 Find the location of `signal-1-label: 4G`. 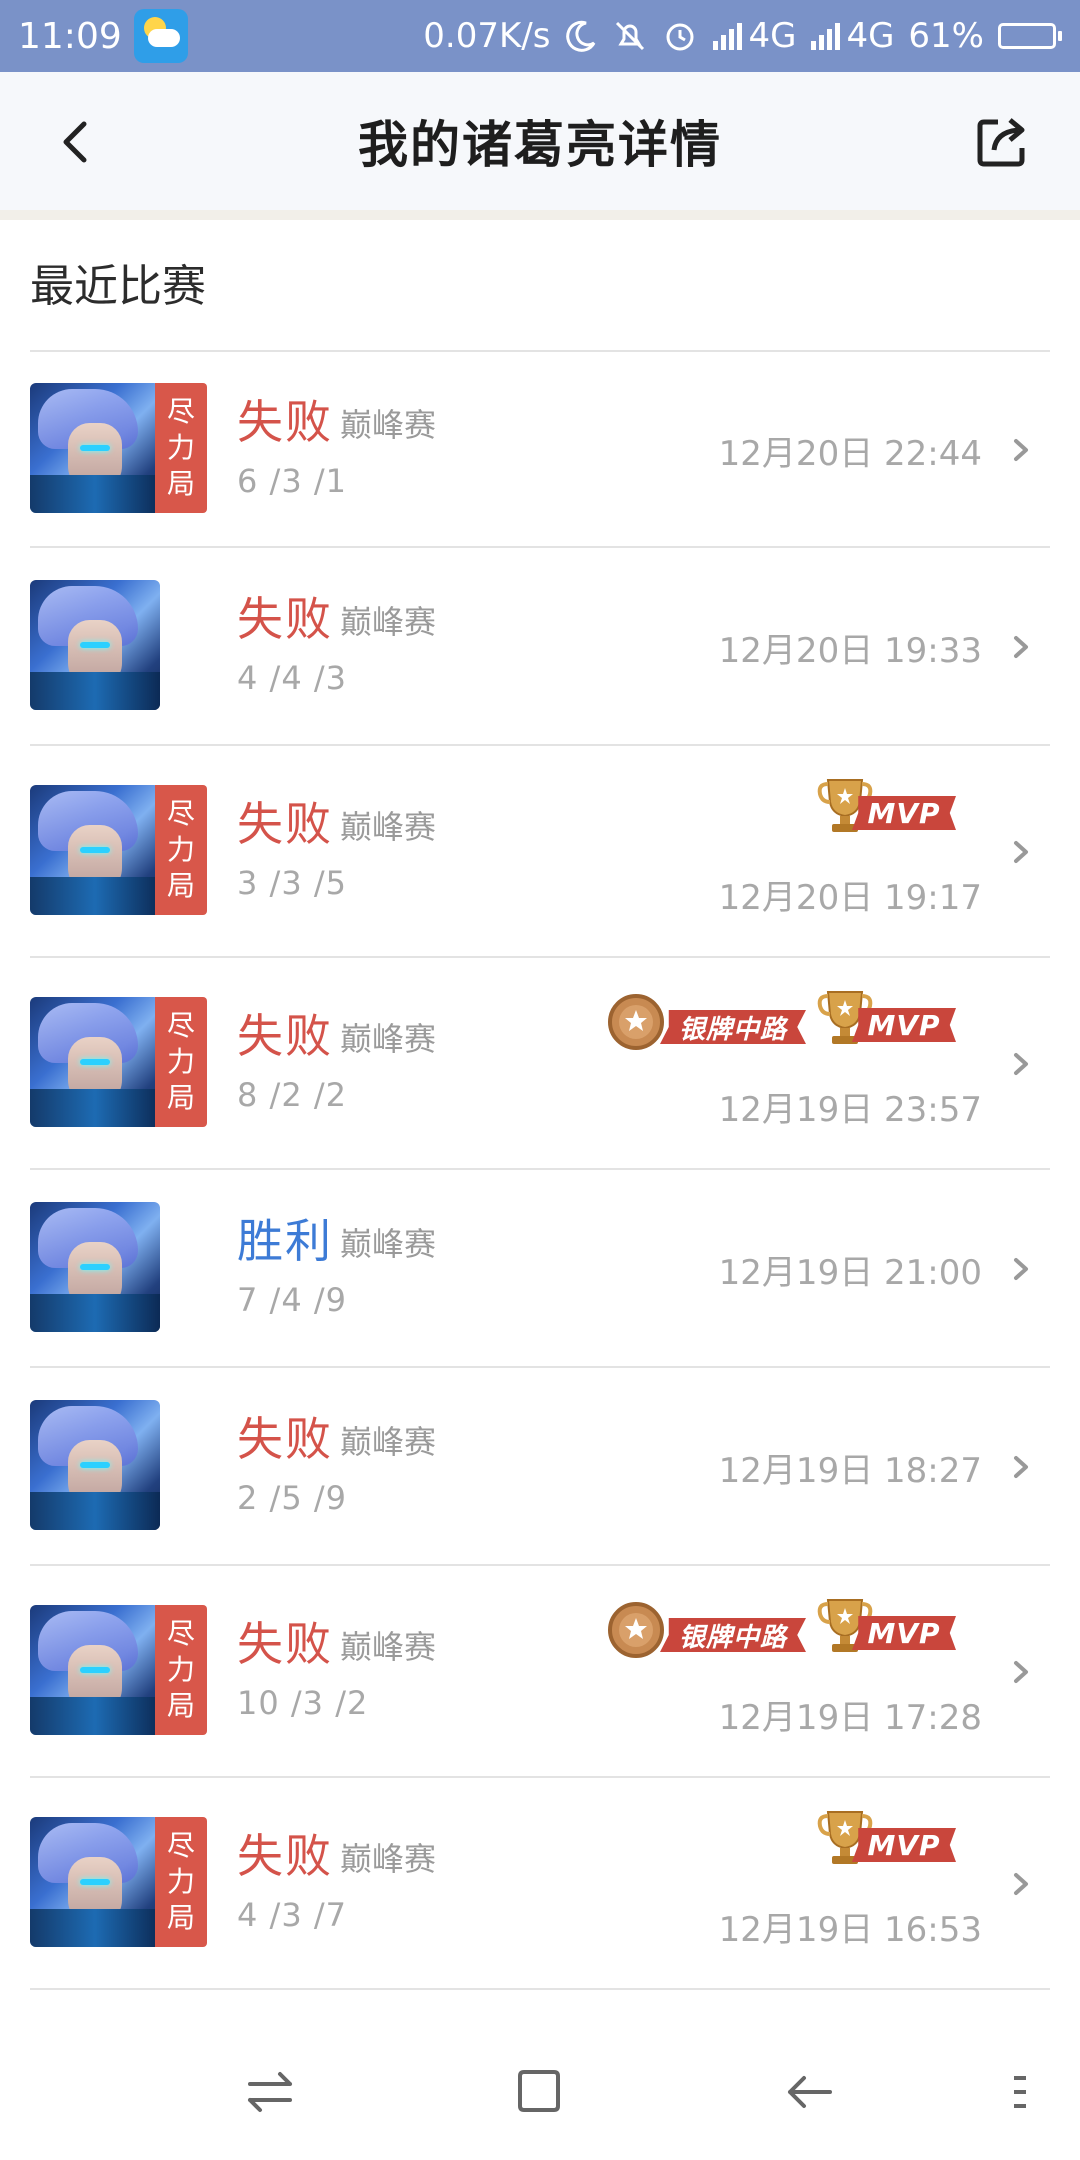

signal-1-label: 4G is located at coordinates (772, 36).